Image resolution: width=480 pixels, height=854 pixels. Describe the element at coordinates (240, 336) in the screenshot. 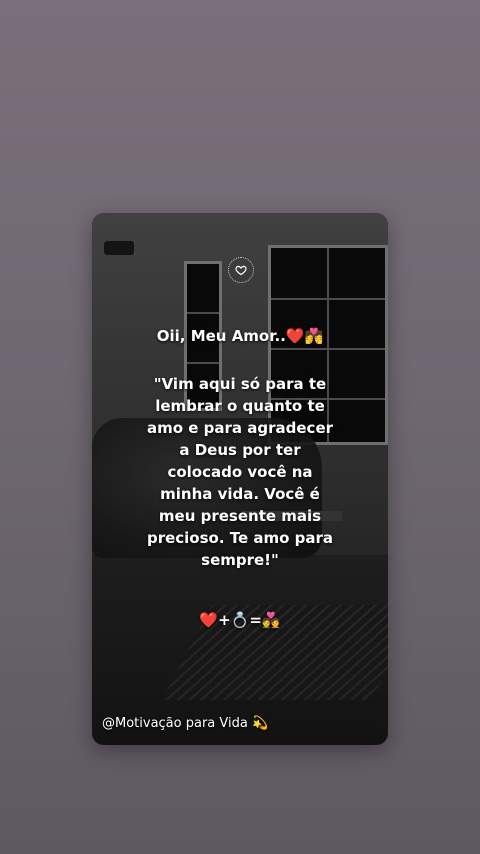

I see `greeting-text: Oii, Meu Amor..❤️💏` at that location.